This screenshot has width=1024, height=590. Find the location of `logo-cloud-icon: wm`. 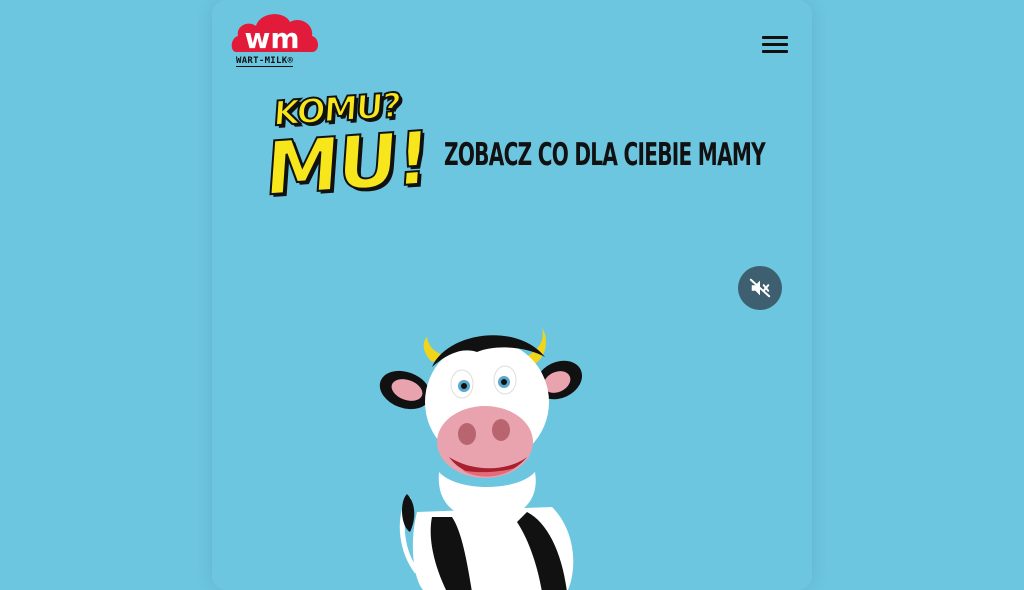

logo-cloud-icon: wm is located at coordinates (274, 34).